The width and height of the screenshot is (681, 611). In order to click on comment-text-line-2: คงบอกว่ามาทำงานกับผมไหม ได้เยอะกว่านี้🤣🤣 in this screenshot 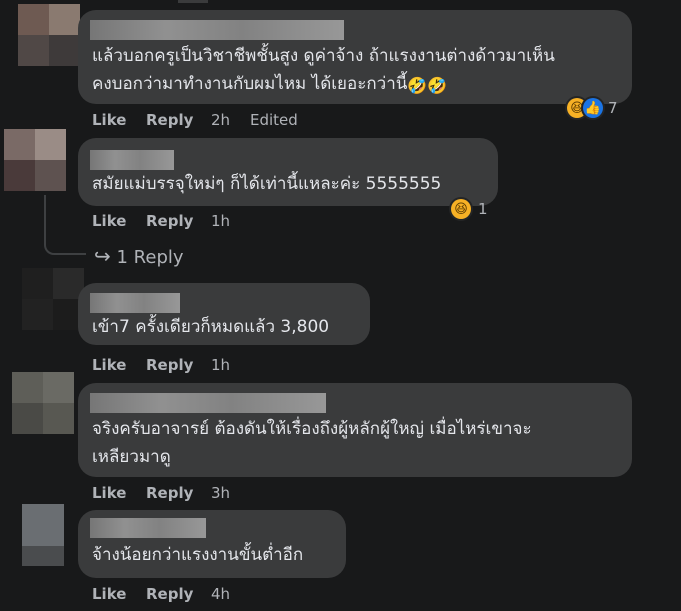, I will do `click(269, 84)`.